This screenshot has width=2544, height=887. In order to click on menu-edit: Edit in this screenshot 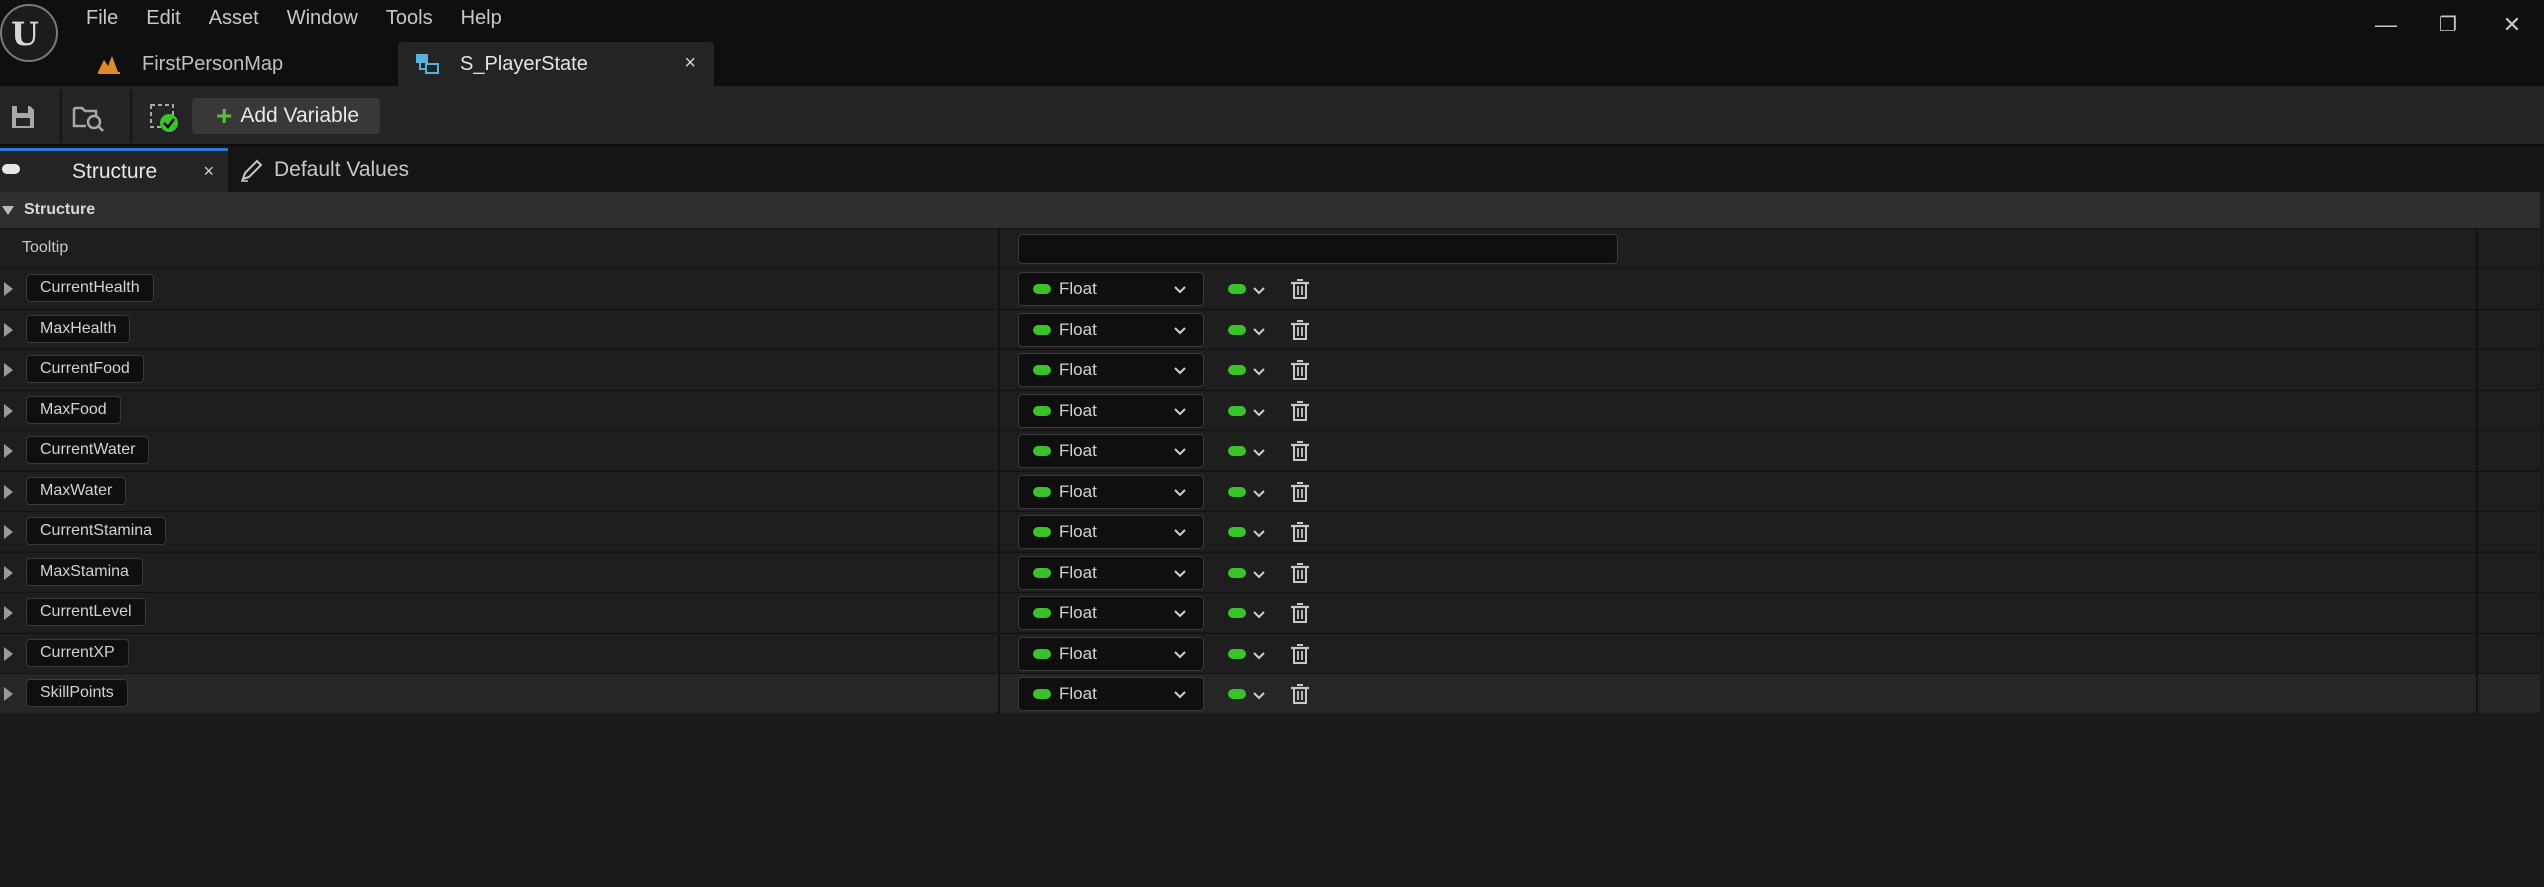, I will do `click(163, 18)`.